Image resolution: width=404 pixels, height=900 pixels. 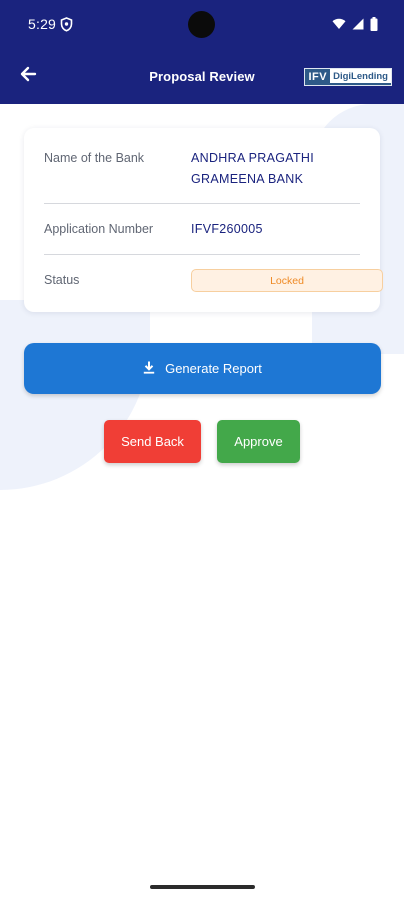 I want to click on status-bar: 5:29, so click(x=202, y=25).